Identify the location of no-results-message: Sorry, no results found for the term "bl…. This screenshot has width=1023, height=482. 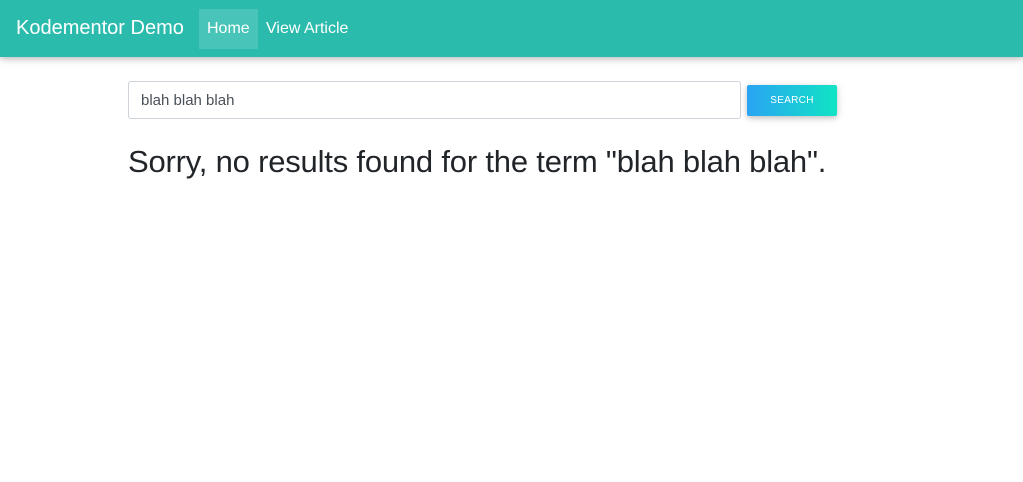
(477, 162).